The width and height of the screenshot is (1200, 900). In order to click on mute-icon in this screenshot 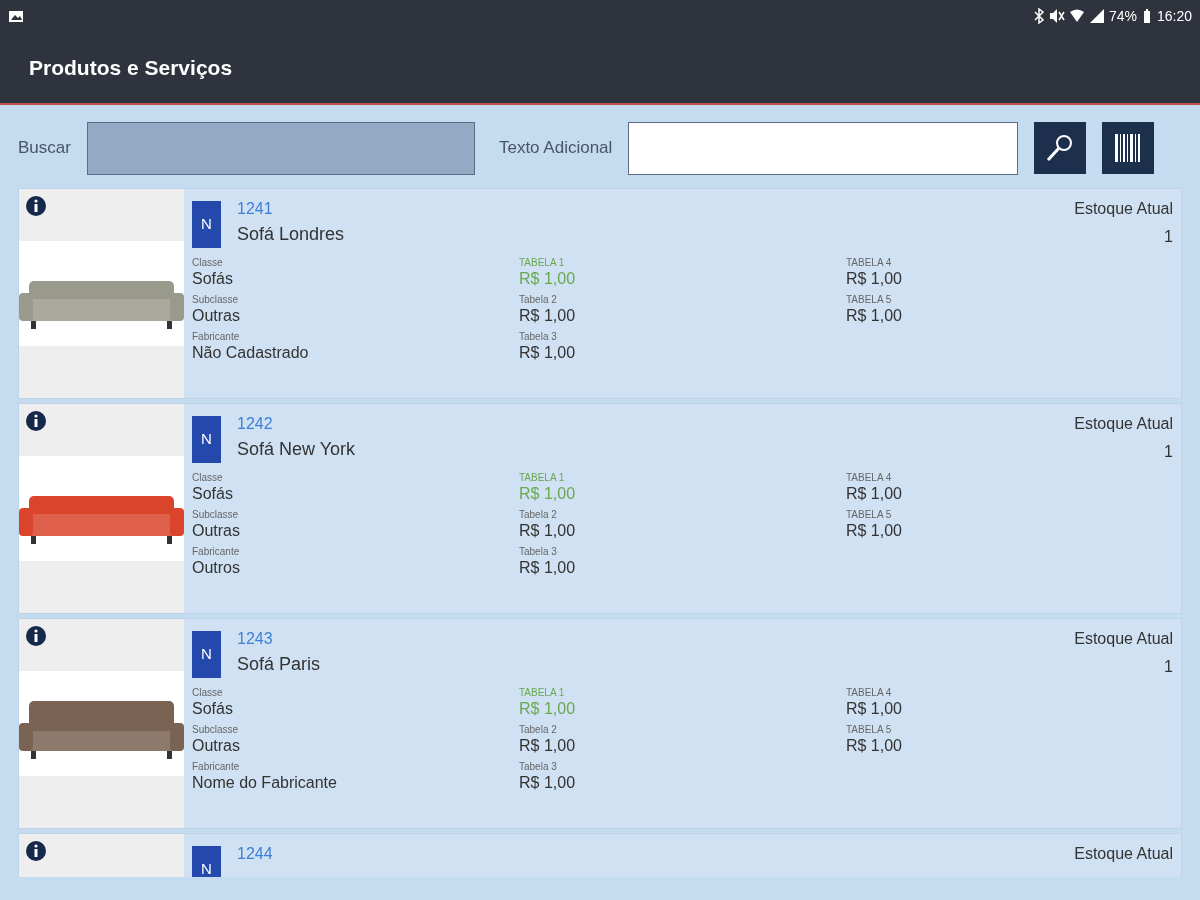, I will do `click(1056, 16)`.